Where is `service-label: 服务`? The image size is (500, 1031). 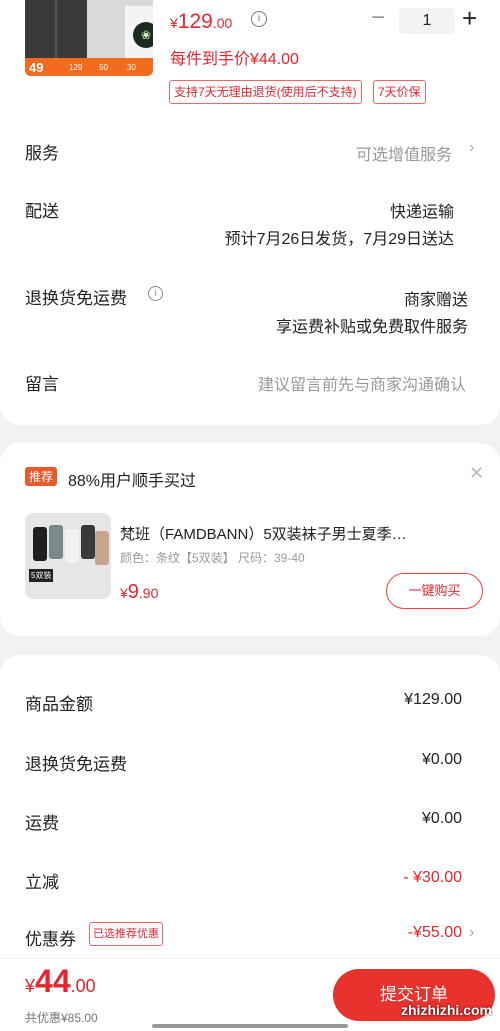
service-label: 服务 is located at coordinates (42, 153).